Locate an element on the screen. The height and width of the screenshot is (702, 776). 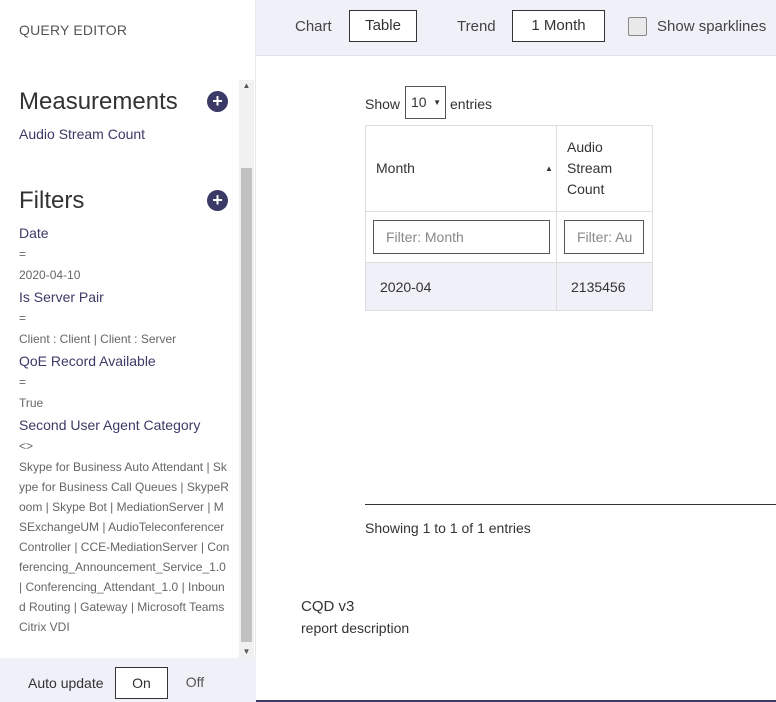
left-pane-scrollbar: ▲ ▼ is located at coordinates (246, 369).